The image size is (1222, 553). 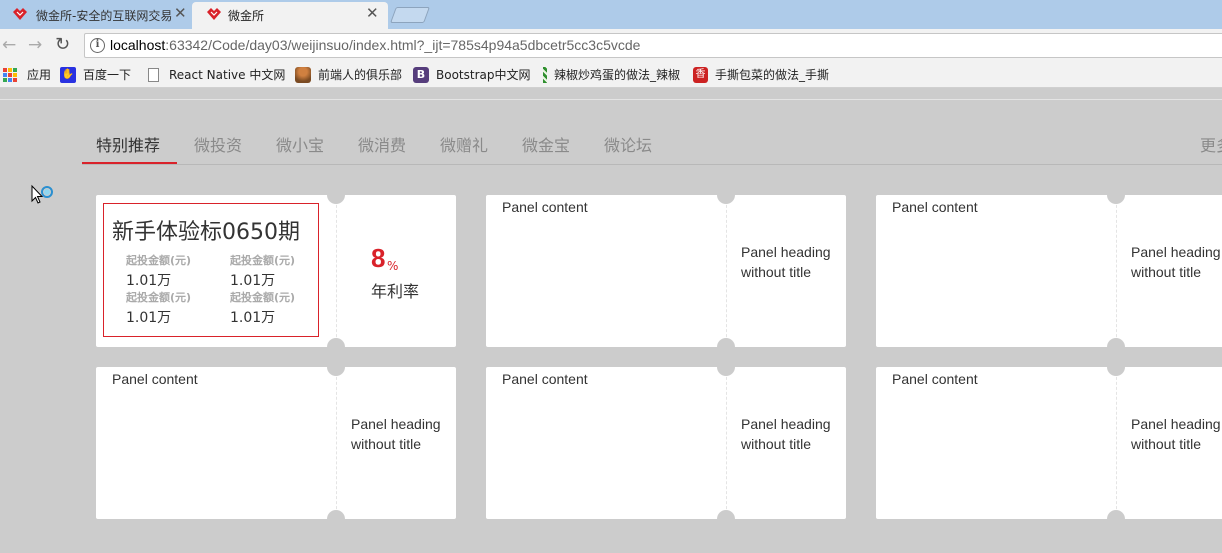 I want to click on bootstrap-icon: B, so click(x=421, y=74).